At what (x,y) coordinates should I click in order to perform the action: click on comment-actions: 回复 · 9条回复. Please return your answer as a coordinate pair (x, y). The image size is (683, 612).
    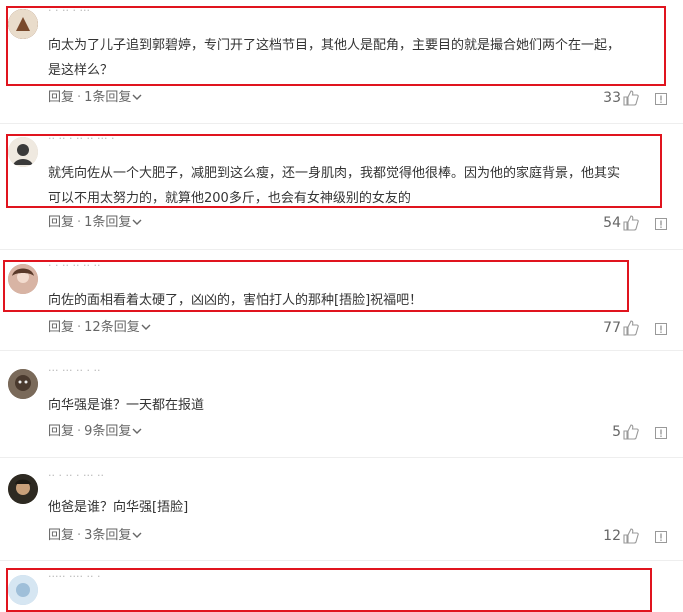
    Looking at the image, I should click on (95, 432).